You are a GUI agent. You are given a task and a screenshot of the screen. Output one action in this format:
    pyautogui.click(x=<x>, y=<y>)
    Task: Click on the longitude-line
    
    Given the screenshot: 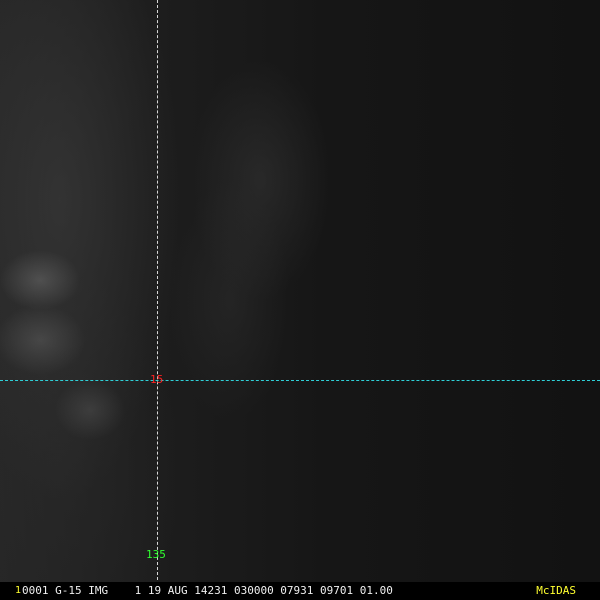 What is the action you would take?
    pyautogui.click(x=157, y=290)
    